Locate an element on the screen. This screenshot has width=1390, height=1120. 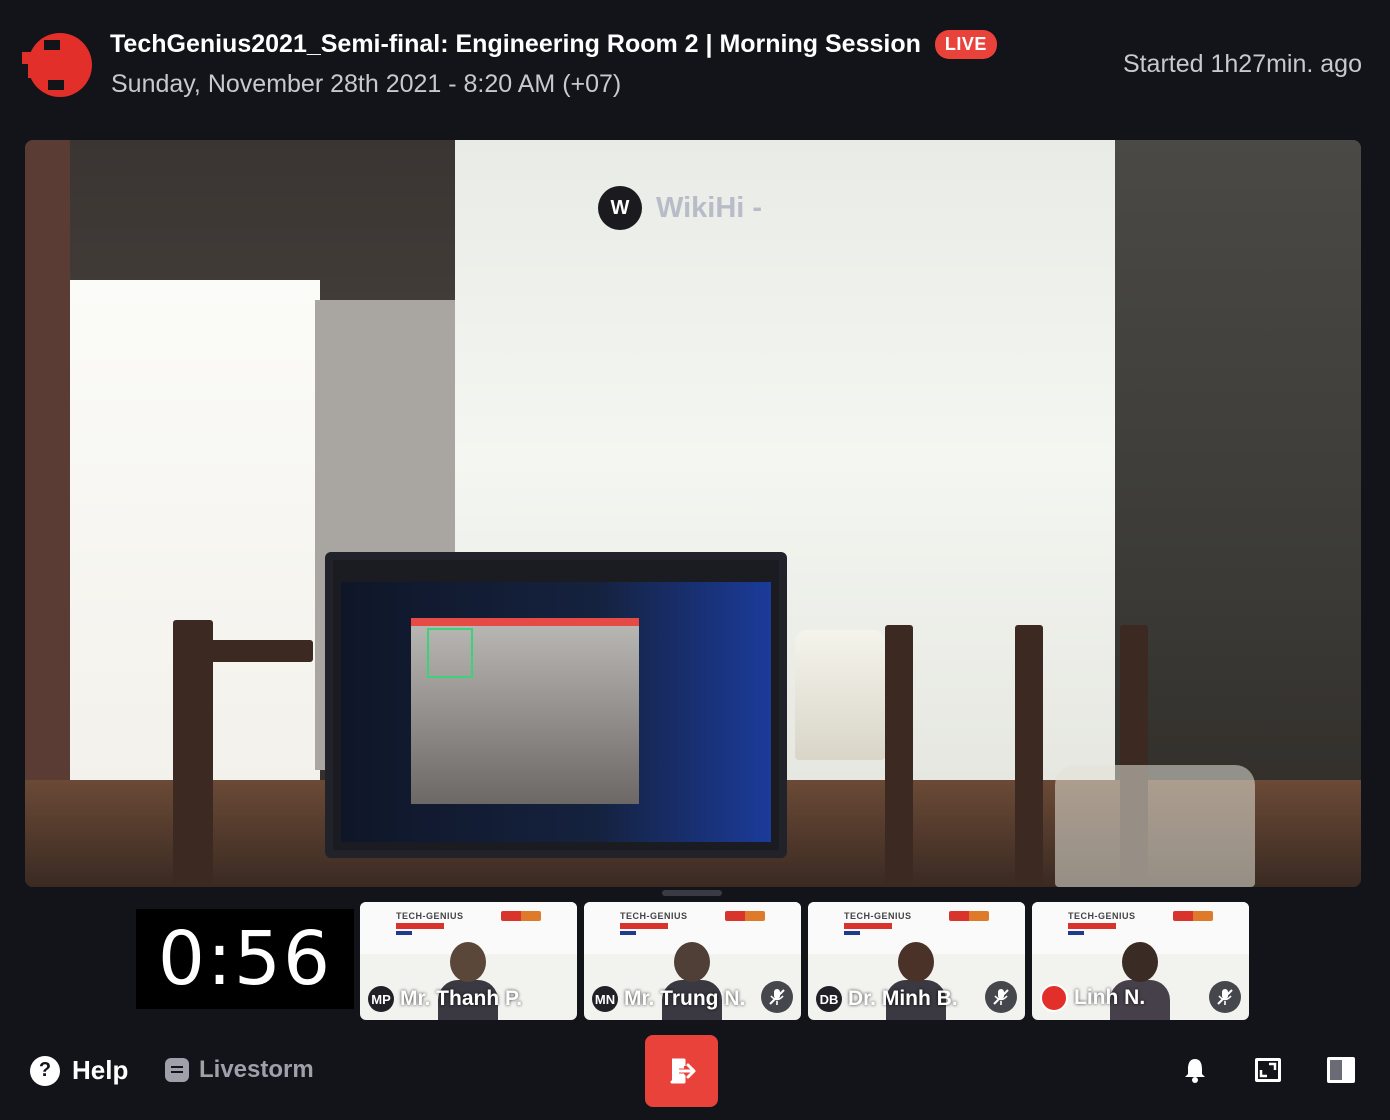
help-icon: ? is located at coordinates (45, 1070).